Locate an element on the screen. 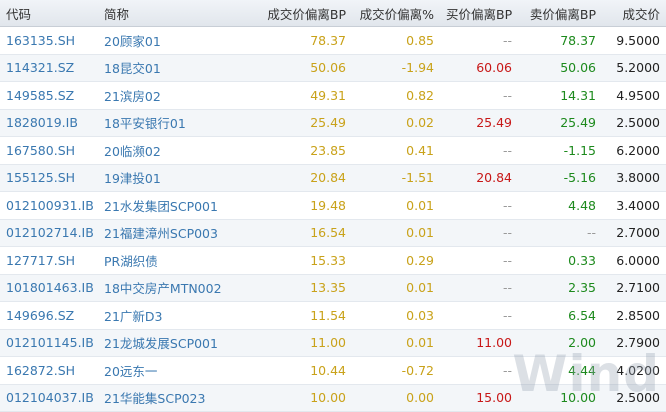  deal-pct-cell: 0.00 is located at coordinates (396, 398).